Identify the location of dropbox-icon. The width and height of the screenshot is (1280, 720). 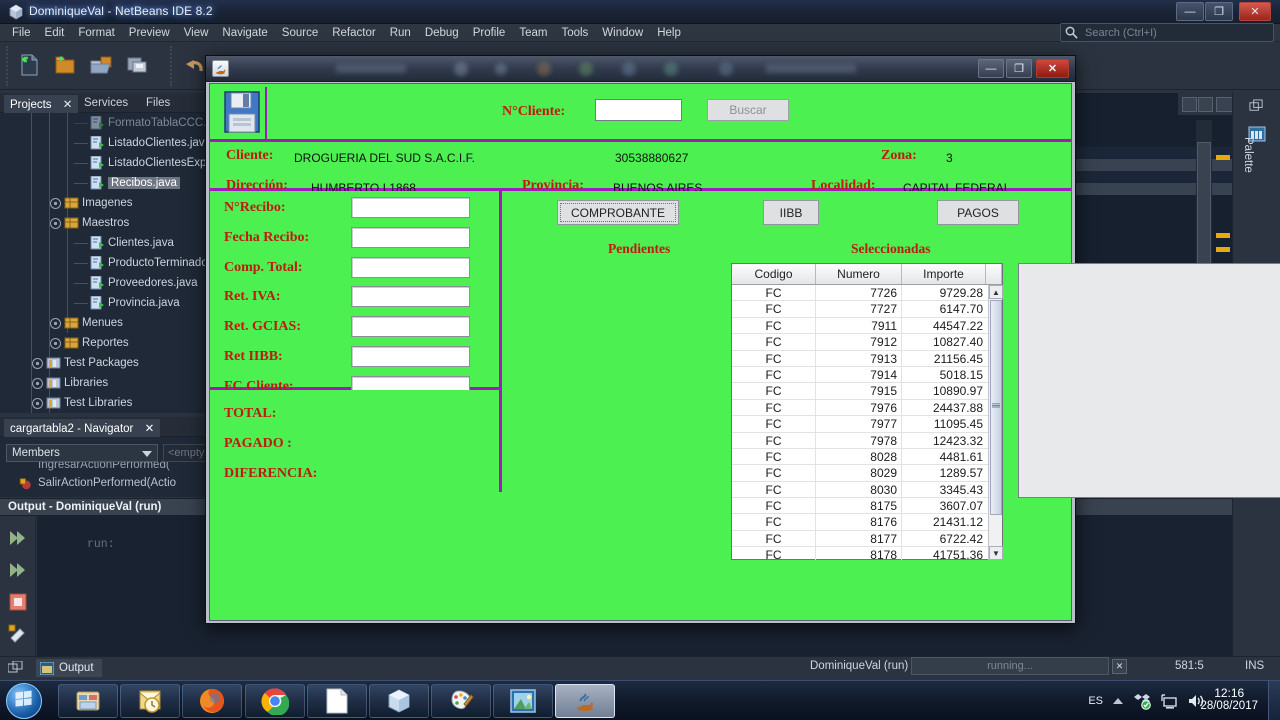
(1142, 701).